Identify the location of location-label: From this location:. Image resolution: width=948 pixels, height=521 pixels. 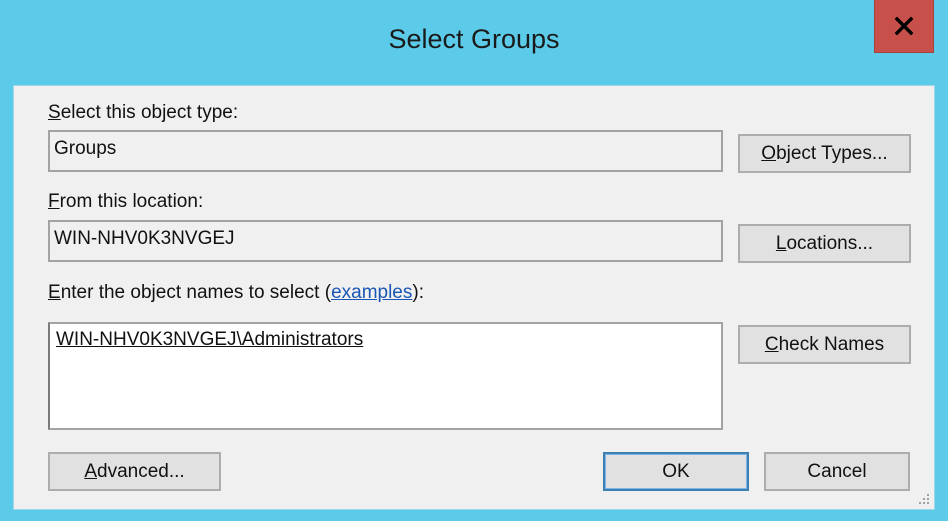
(126, 201).